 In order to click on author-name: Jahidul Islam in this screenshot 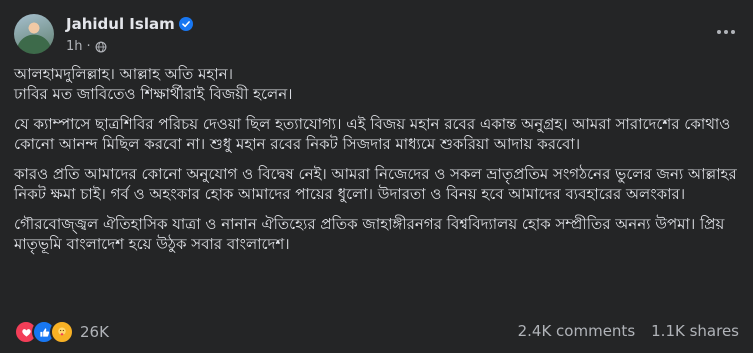, I will do `click(120, 24)`.